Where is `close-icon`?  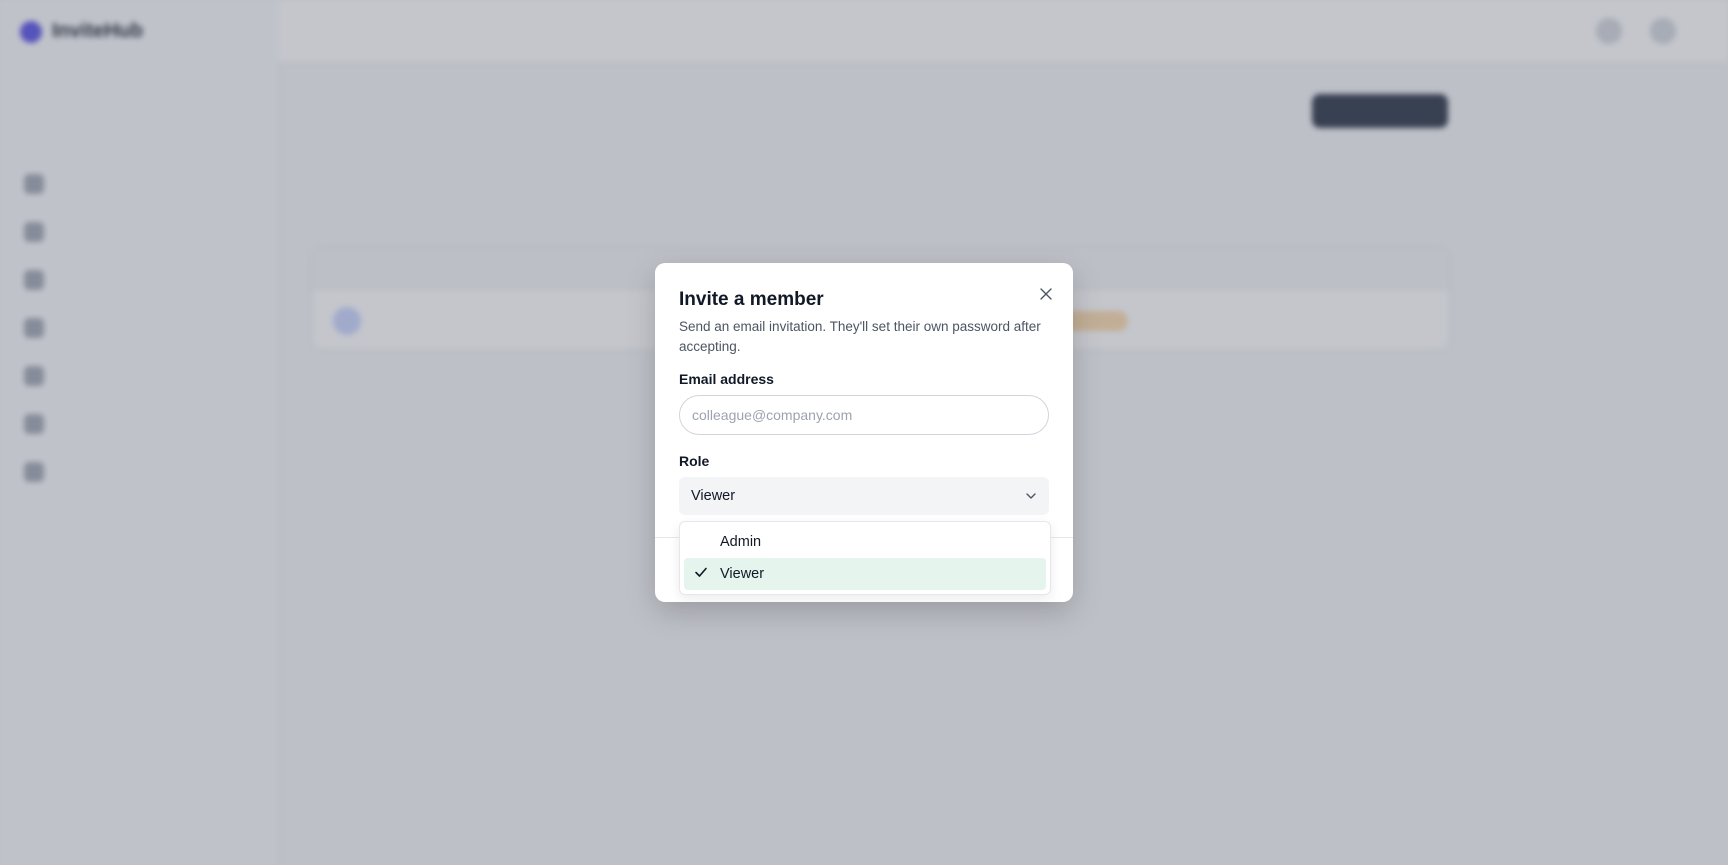
close-icon is located at coordinates (1046, 294).